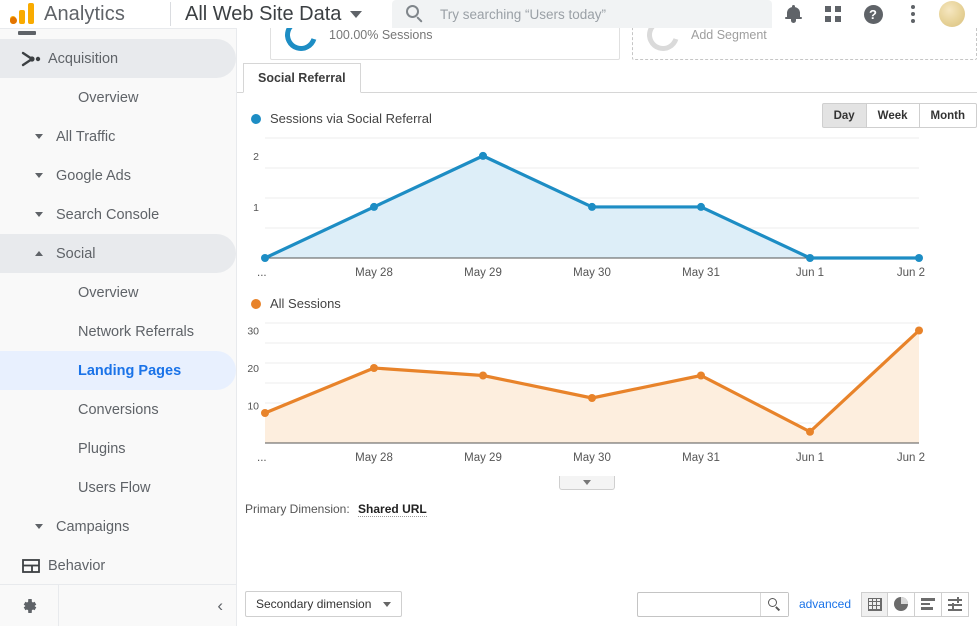  I want to click on svg-text: 30, so click(253, 332).